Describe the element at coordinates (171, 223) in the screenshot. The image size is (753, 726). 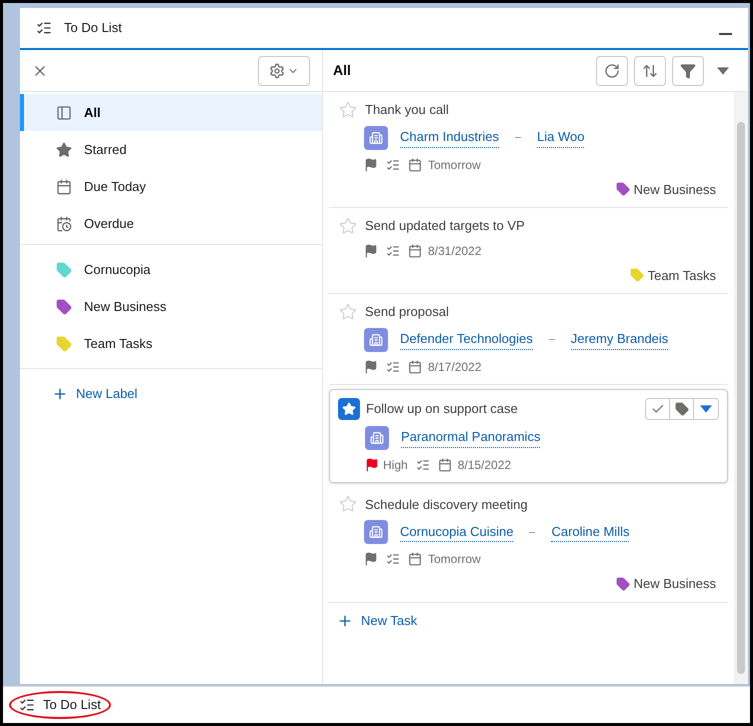
I see `sidebar-item: Overdue` at that location.